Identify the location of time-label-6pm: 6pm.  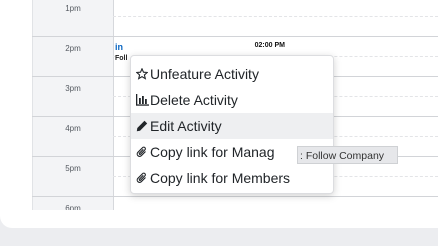
(73, 207).